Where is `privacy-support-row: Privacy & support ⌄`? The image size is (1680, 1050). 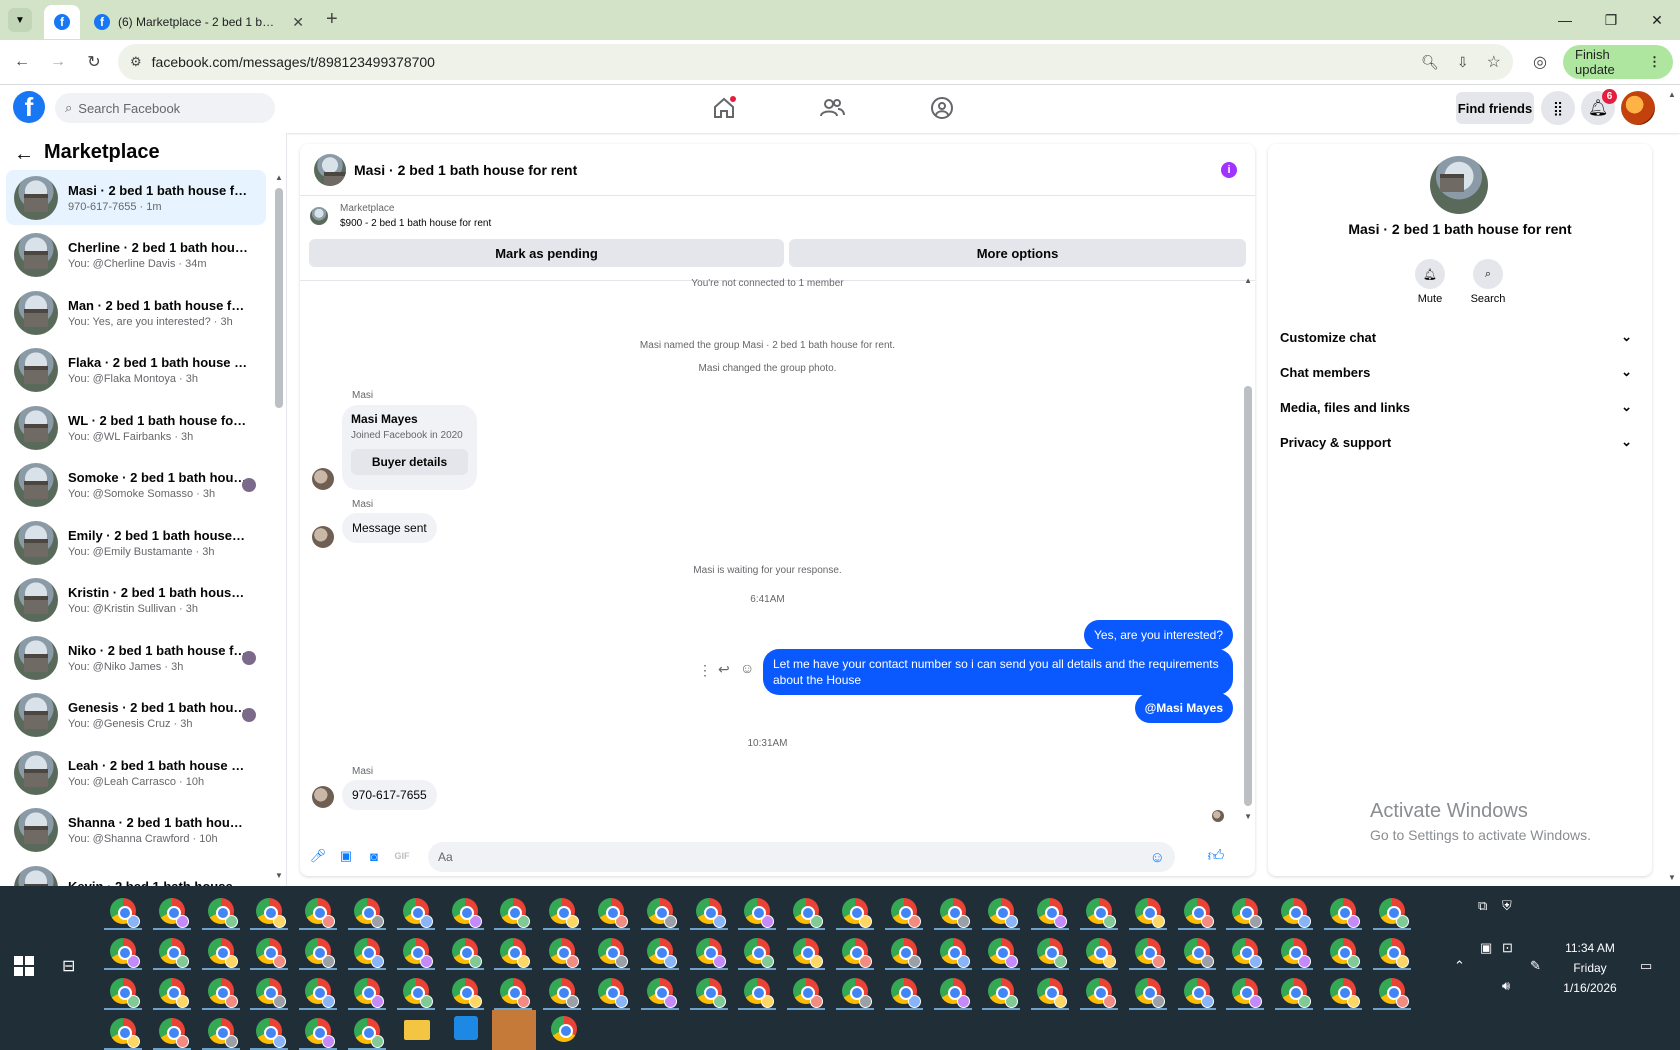 privacy-support-row: Privacy & support ⌄ is located at coordinates (1460, 442).